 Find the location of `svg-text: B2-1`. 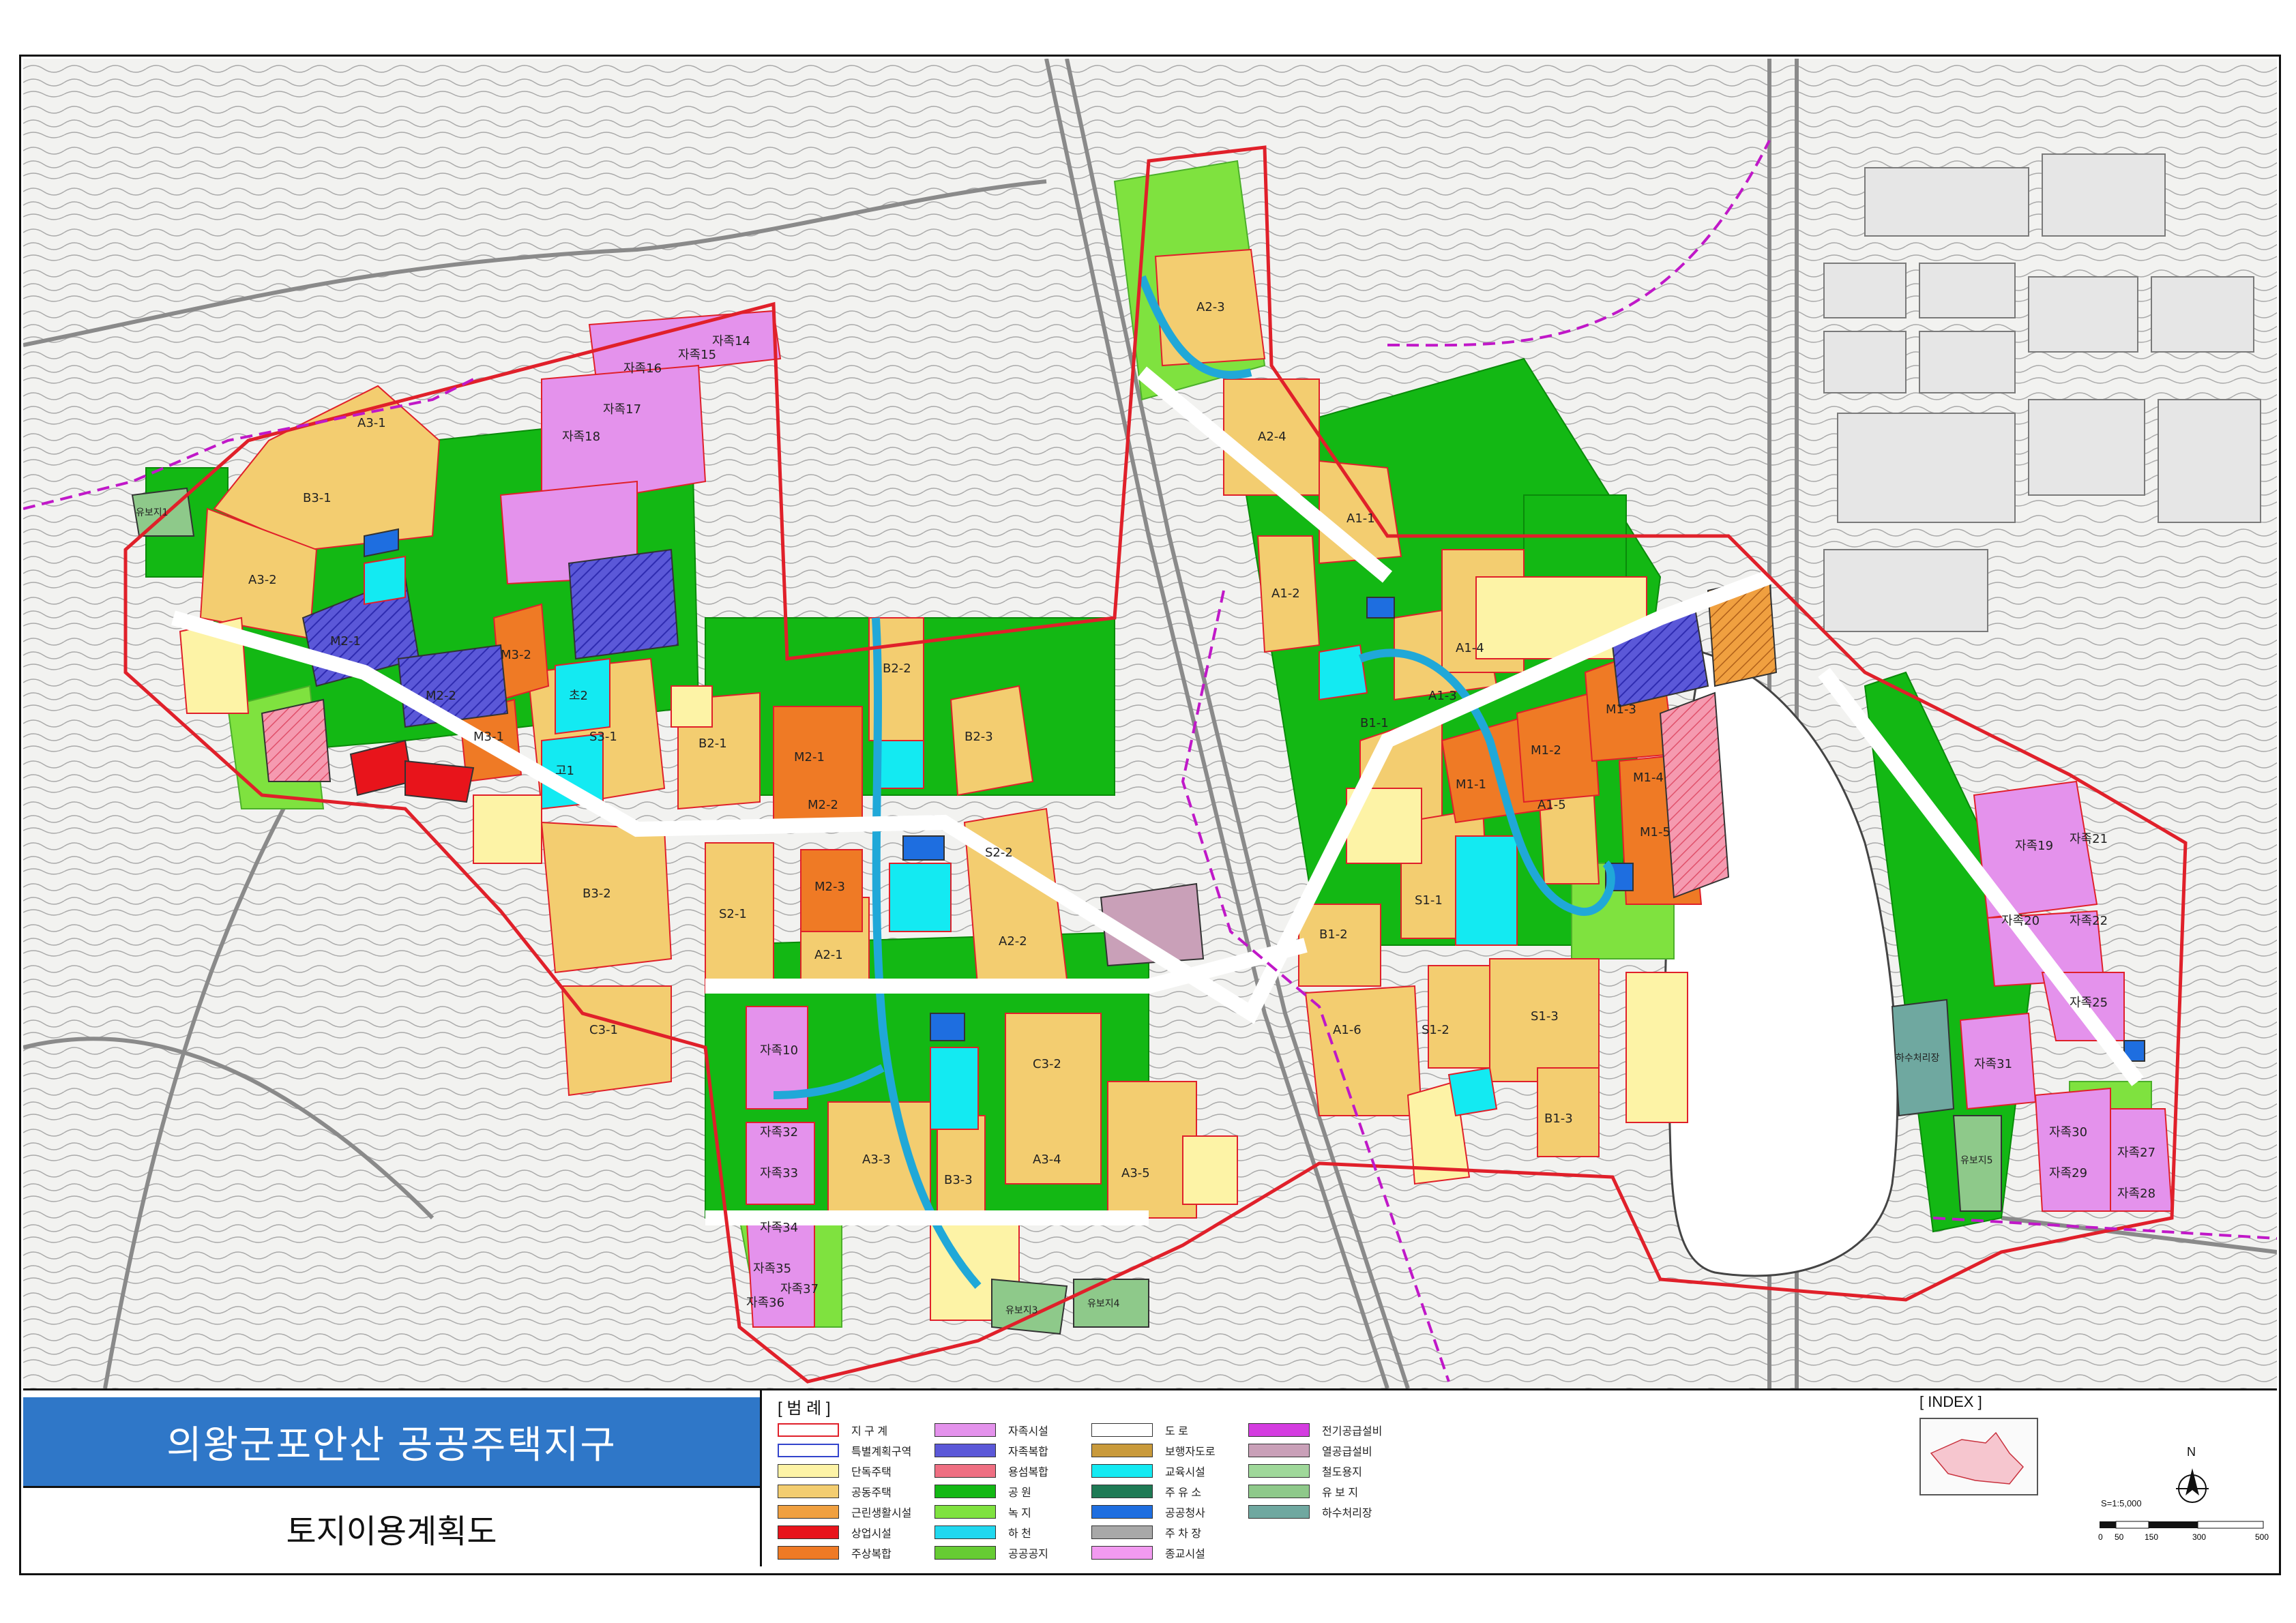

svg-text: B2-1 is located at coordinates (713, 744).